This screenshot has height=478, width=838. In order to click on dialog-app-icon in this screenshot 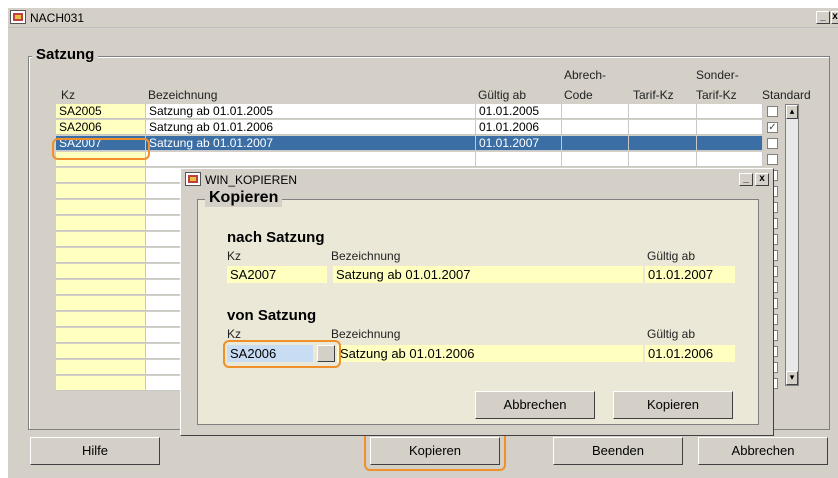, I will do `click(193, 179)`.